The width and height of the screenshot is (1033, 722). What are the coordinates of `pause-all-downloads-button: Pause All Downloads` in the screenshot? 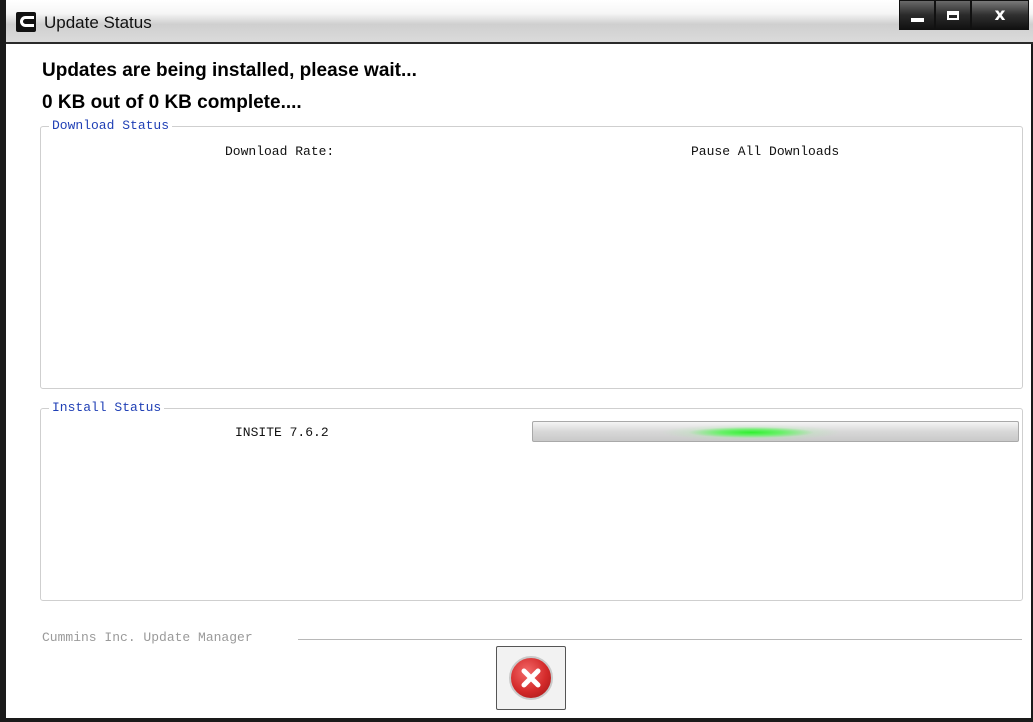 It's located at (765, 151).